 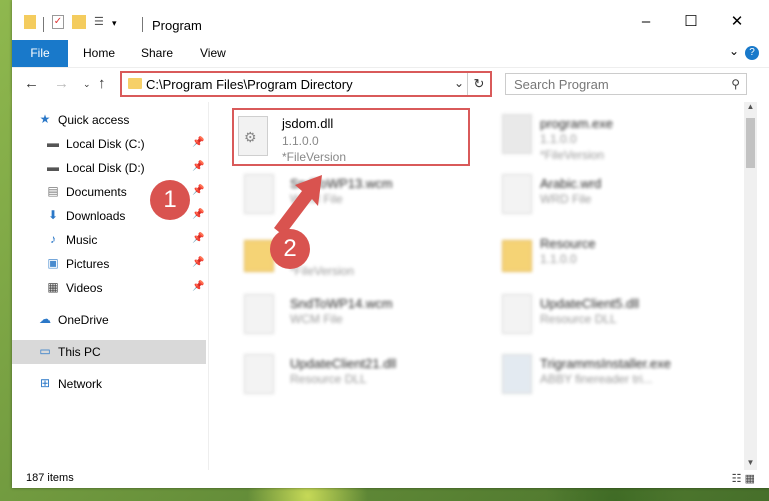 I want to click on item-count: 187 items, so click(x=50, y=478).